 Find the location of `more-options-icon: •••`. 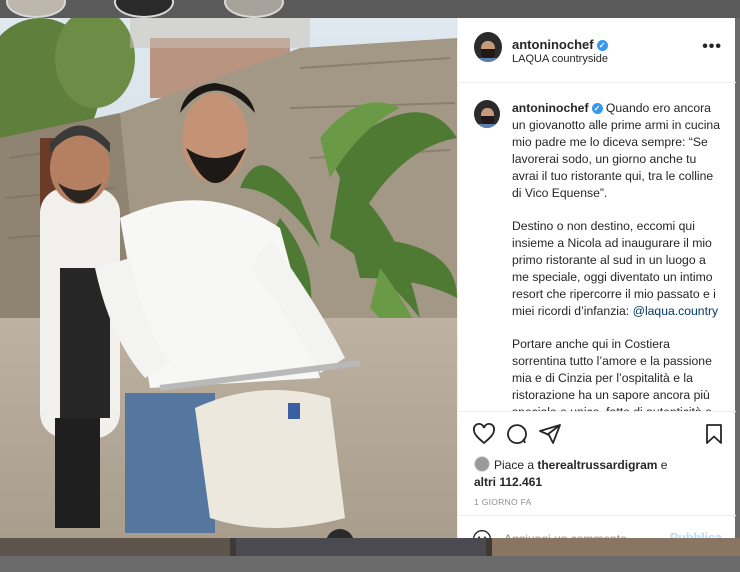

more-options-icon: ••• is located at coordinates (712, 47).